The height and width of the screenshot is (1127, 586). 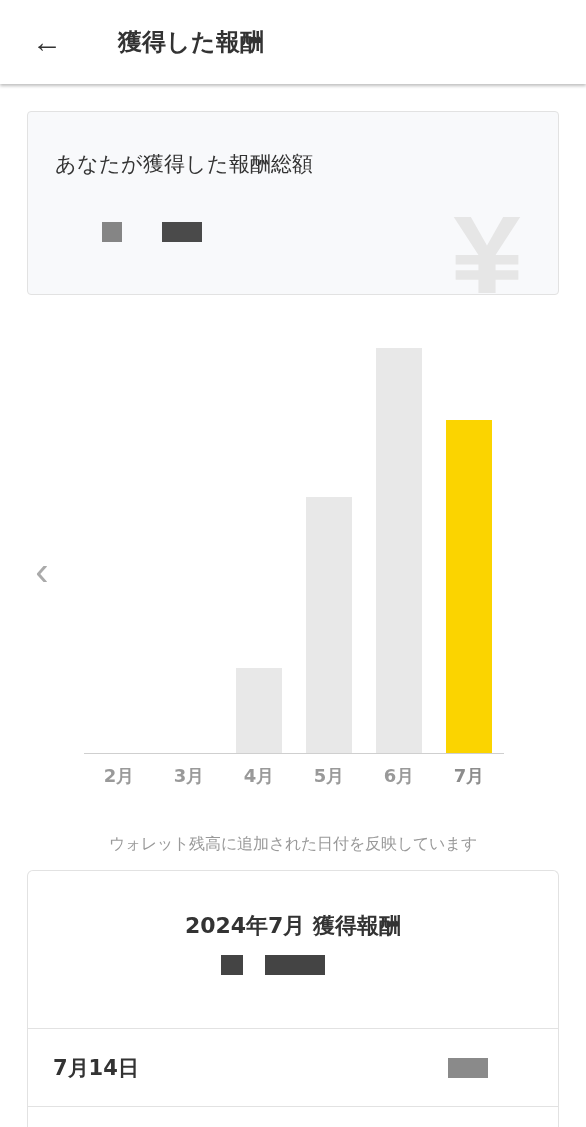 I want to click on back-button: ←, so click(x=47, y=42).